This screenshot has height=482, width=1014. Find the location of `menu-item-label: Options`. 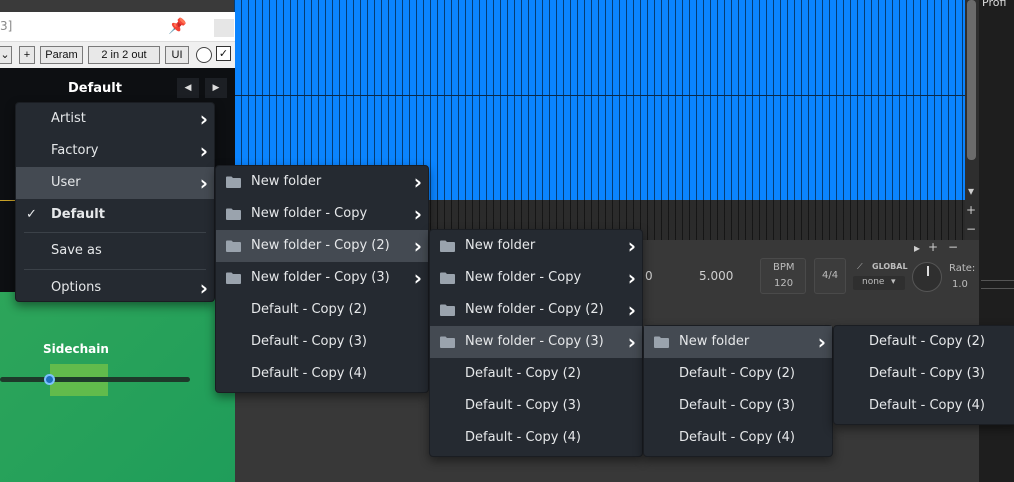

menu-item-label: Options is located at coordinates (76, 287).